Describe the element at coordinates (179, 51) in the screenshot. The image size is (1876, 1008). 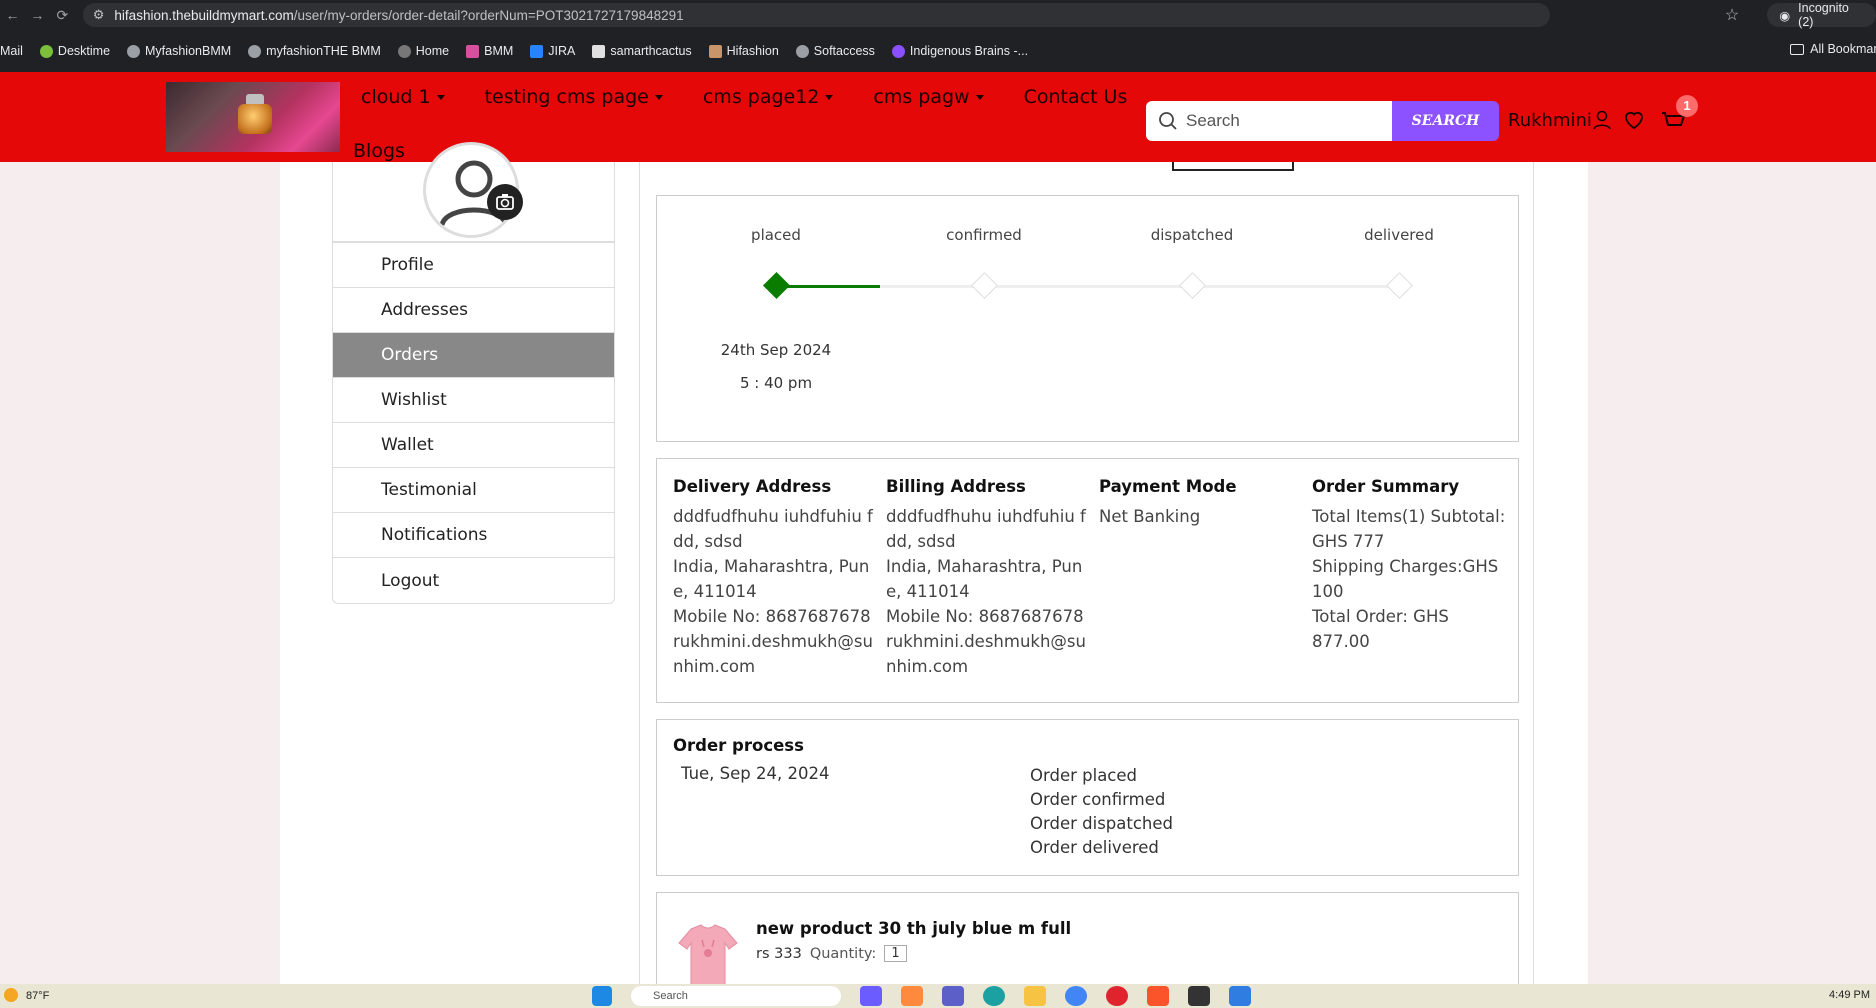
I see `bookmark-myfashionbmm: MyfashionBMM` at that location.